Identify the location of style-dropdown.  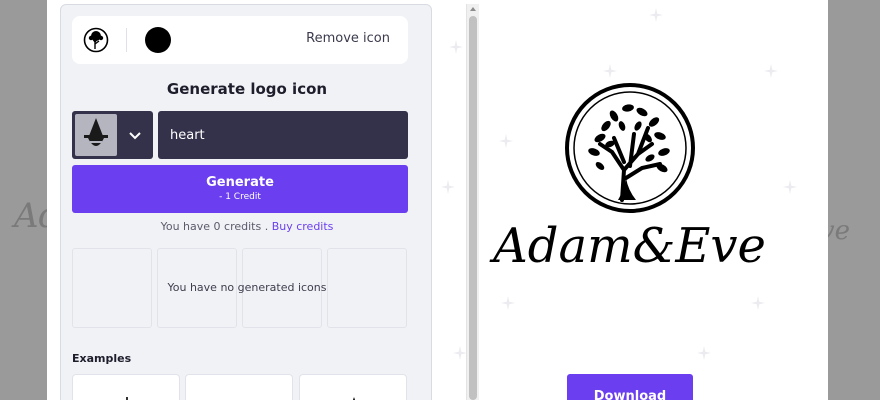
(112, 135).